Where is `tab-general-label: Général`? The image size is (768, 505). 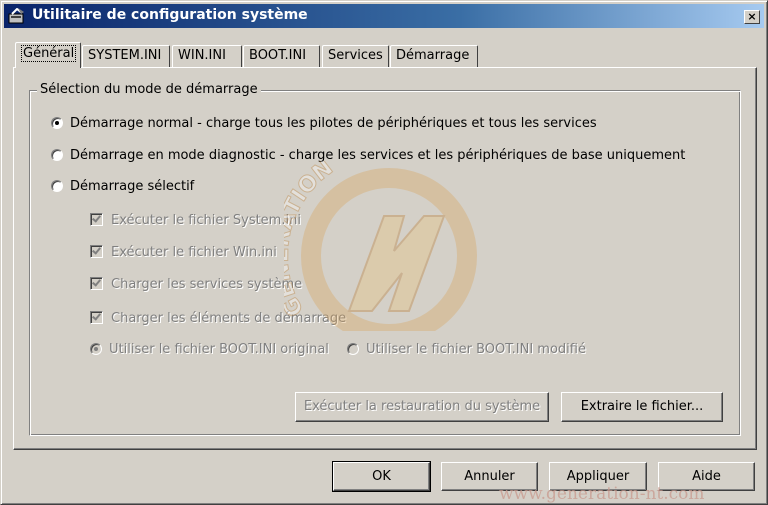 tab-general-label: Général is located at coordinates (49, 53).